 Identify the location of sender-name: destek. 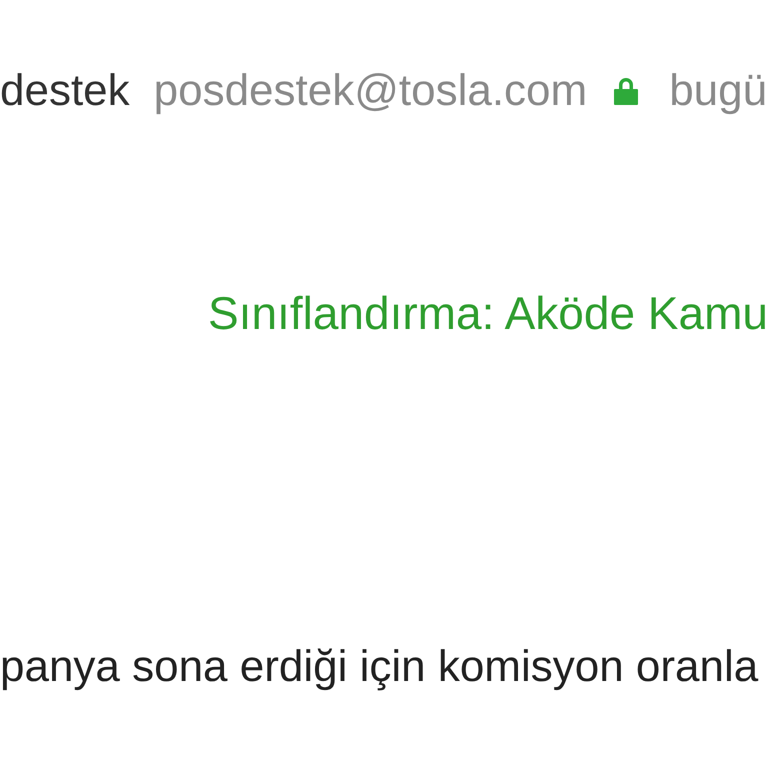
(65, 91).